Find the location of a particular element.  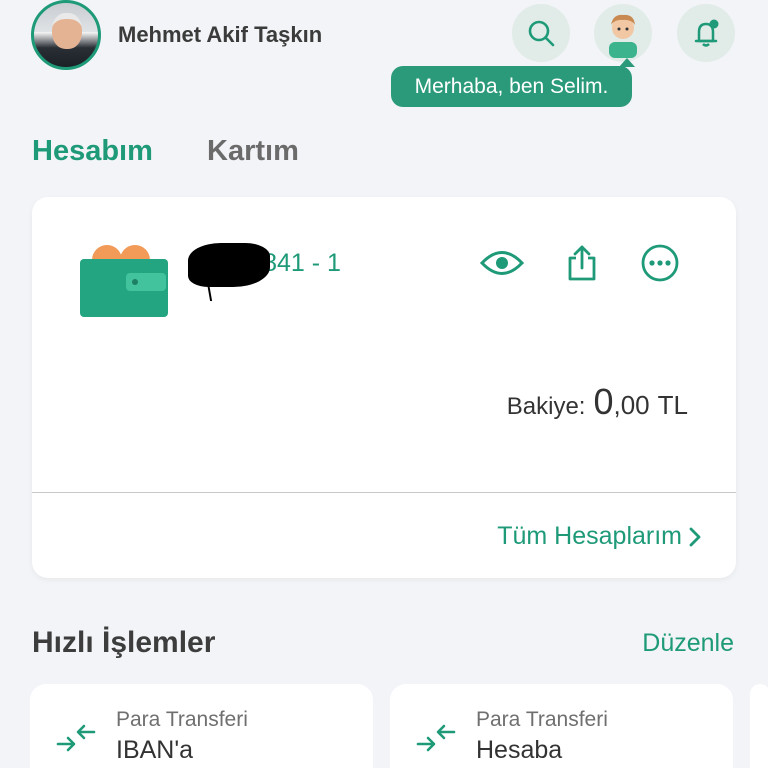

balance: Bakiye: 0 ,00 TL is located at coordinates (597, 402).